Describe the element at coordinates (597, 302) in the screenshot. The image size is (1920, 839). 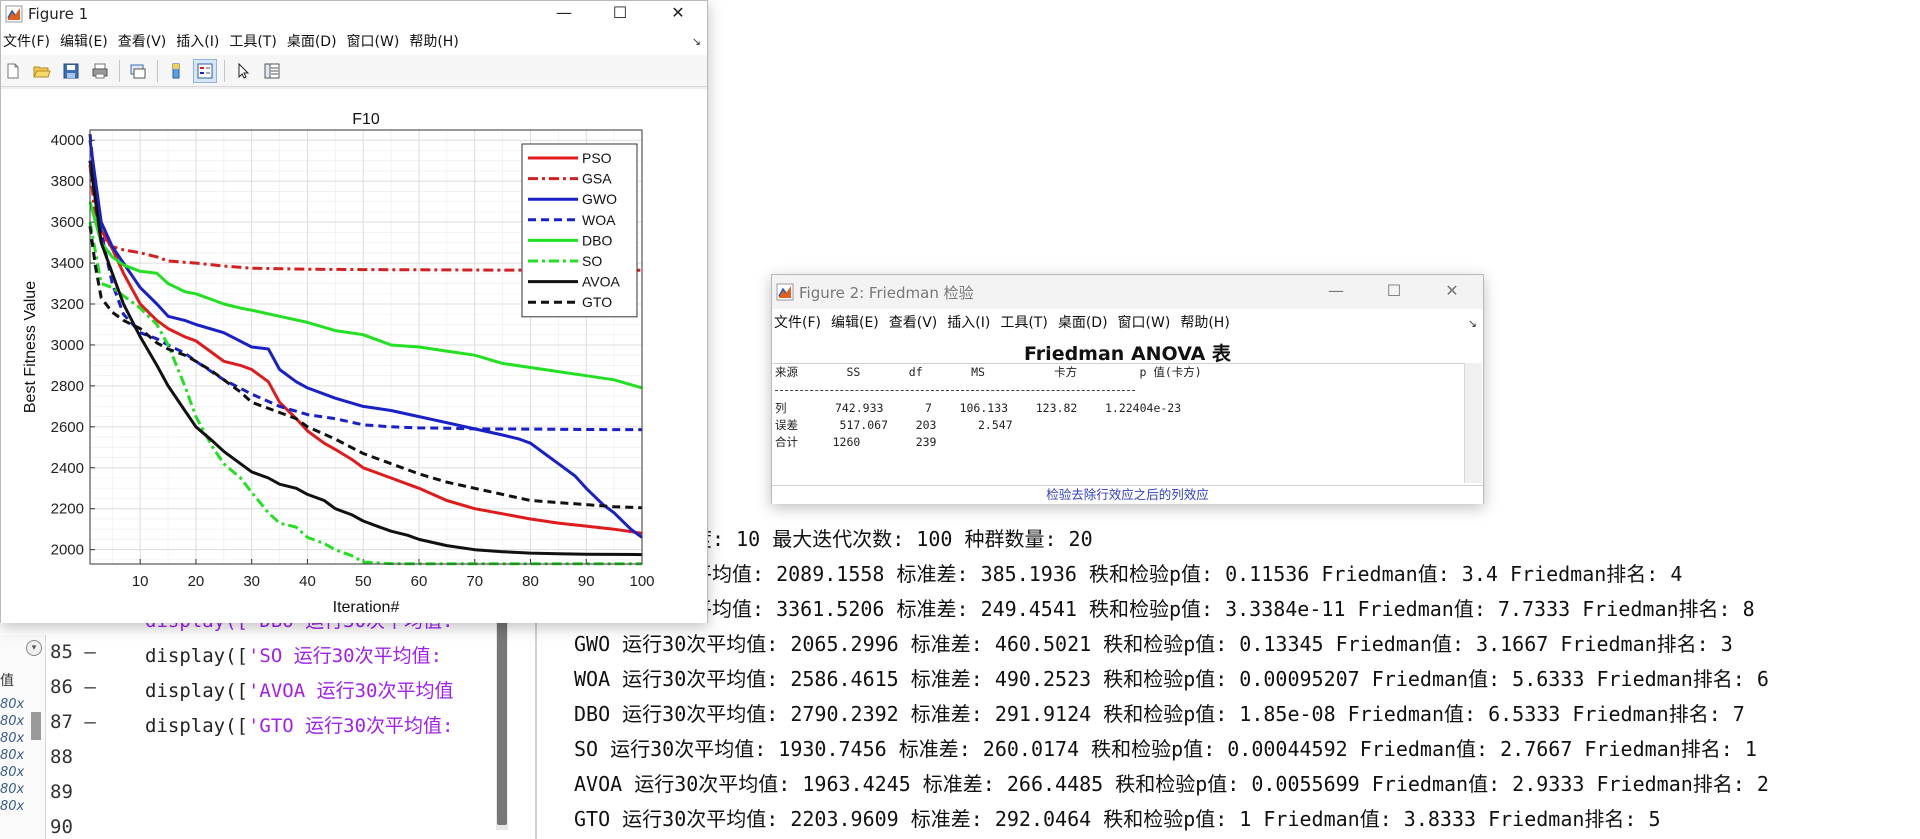
I see `legend-label: GTO` at that location.